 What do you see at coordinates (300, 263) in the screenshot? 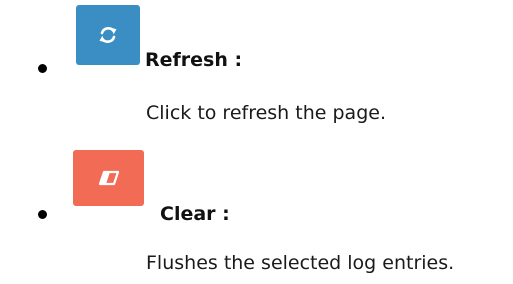
I see `clear-description: Flushes the selected log entries.` at bounding box center [300, 263].